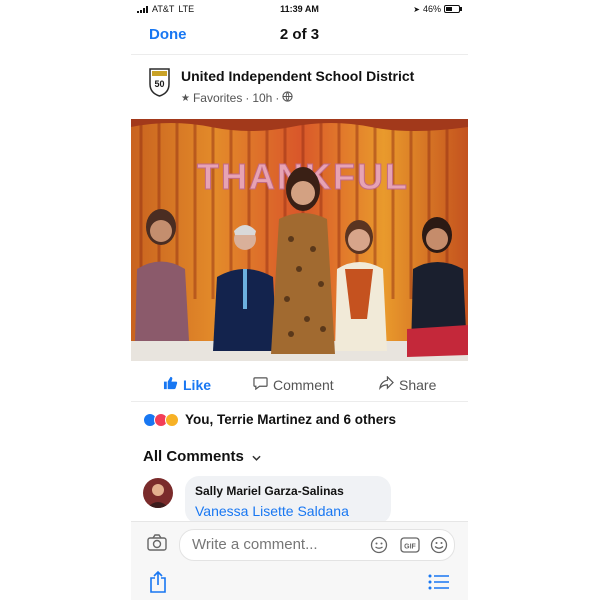  I want to click on post-meta: ★ Favorites · 10h ·, so click(237, 98).